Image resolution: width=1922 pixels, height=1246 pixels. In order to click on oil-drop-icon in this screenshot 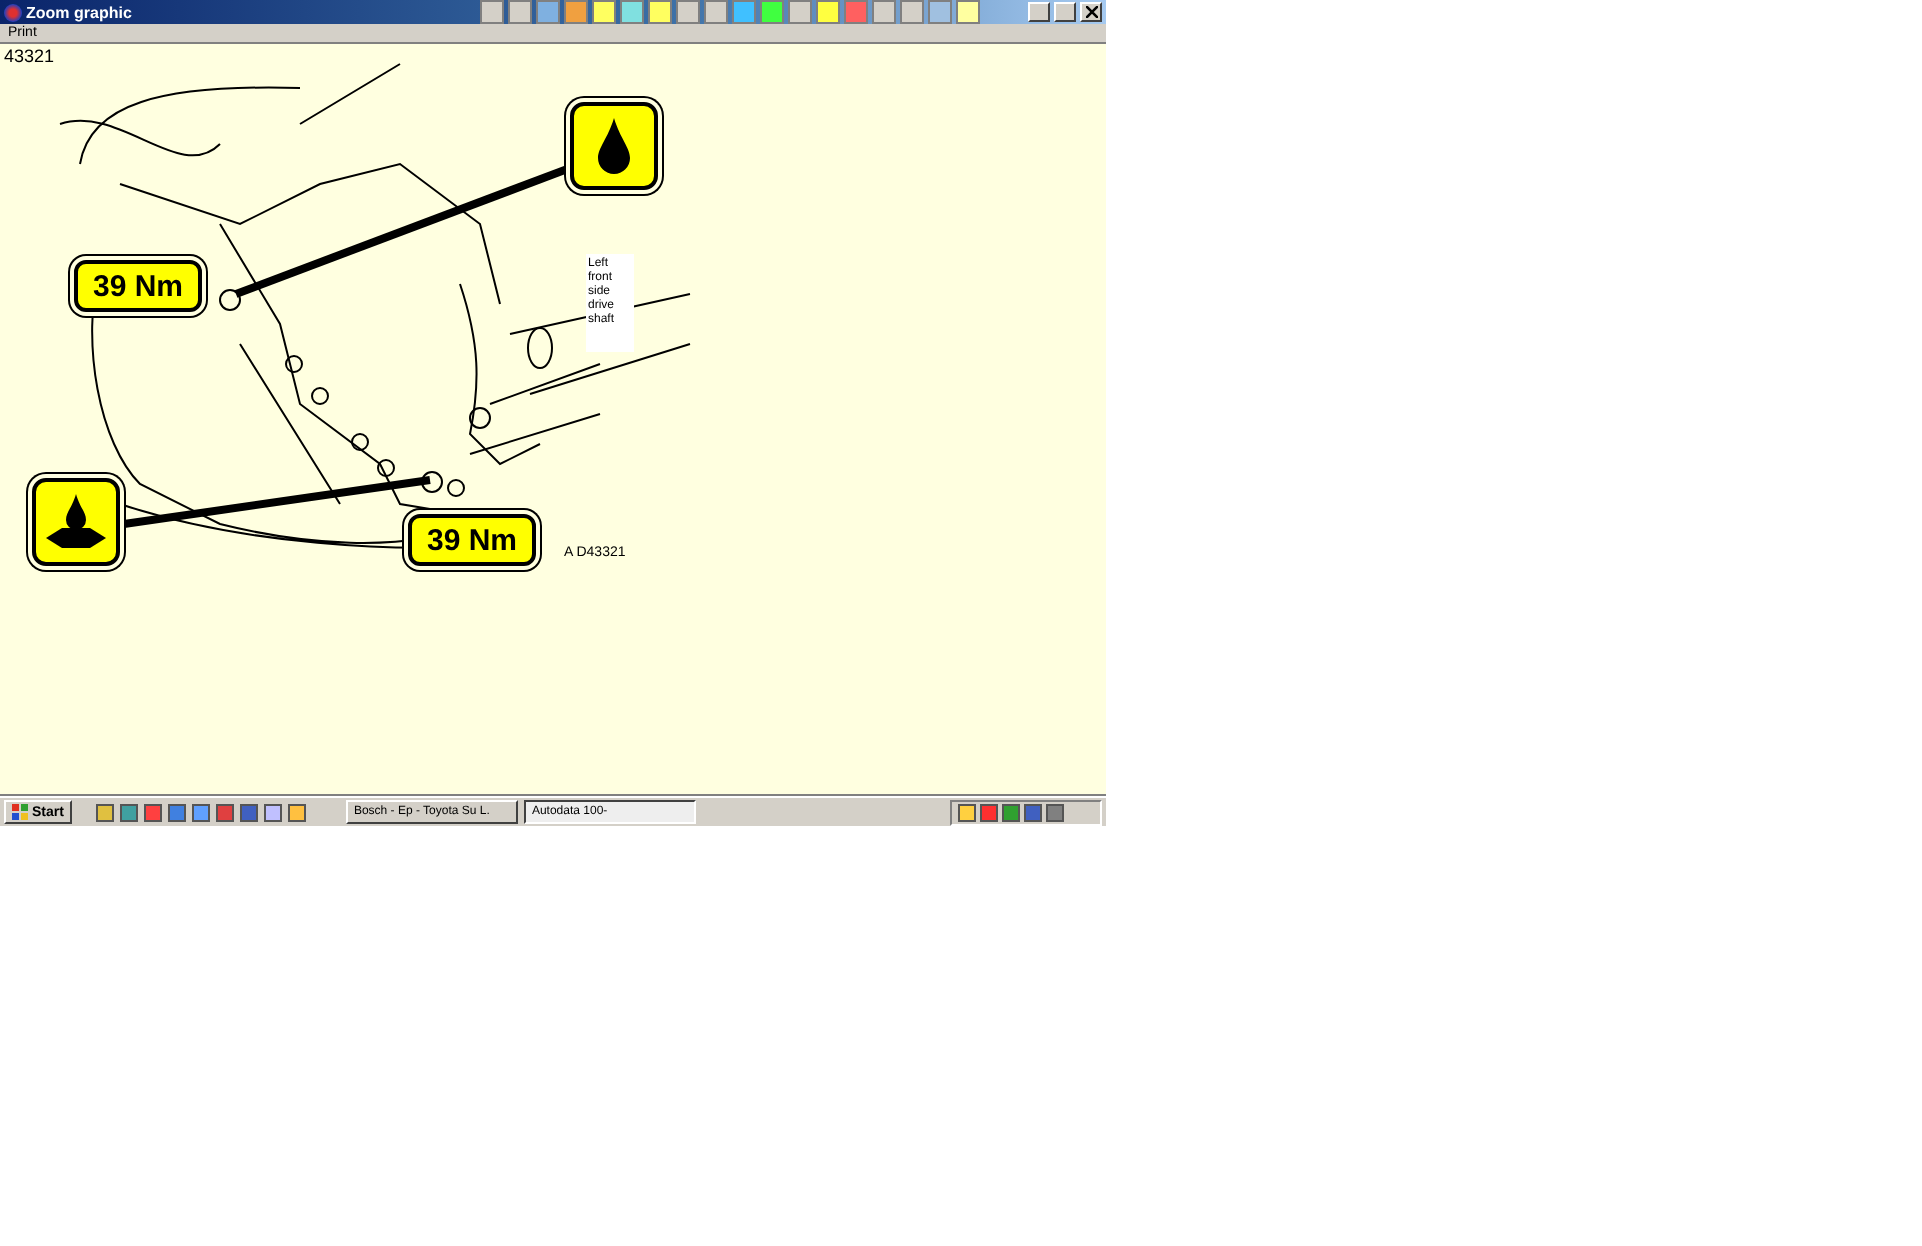, I will do `click(614, 146)`.